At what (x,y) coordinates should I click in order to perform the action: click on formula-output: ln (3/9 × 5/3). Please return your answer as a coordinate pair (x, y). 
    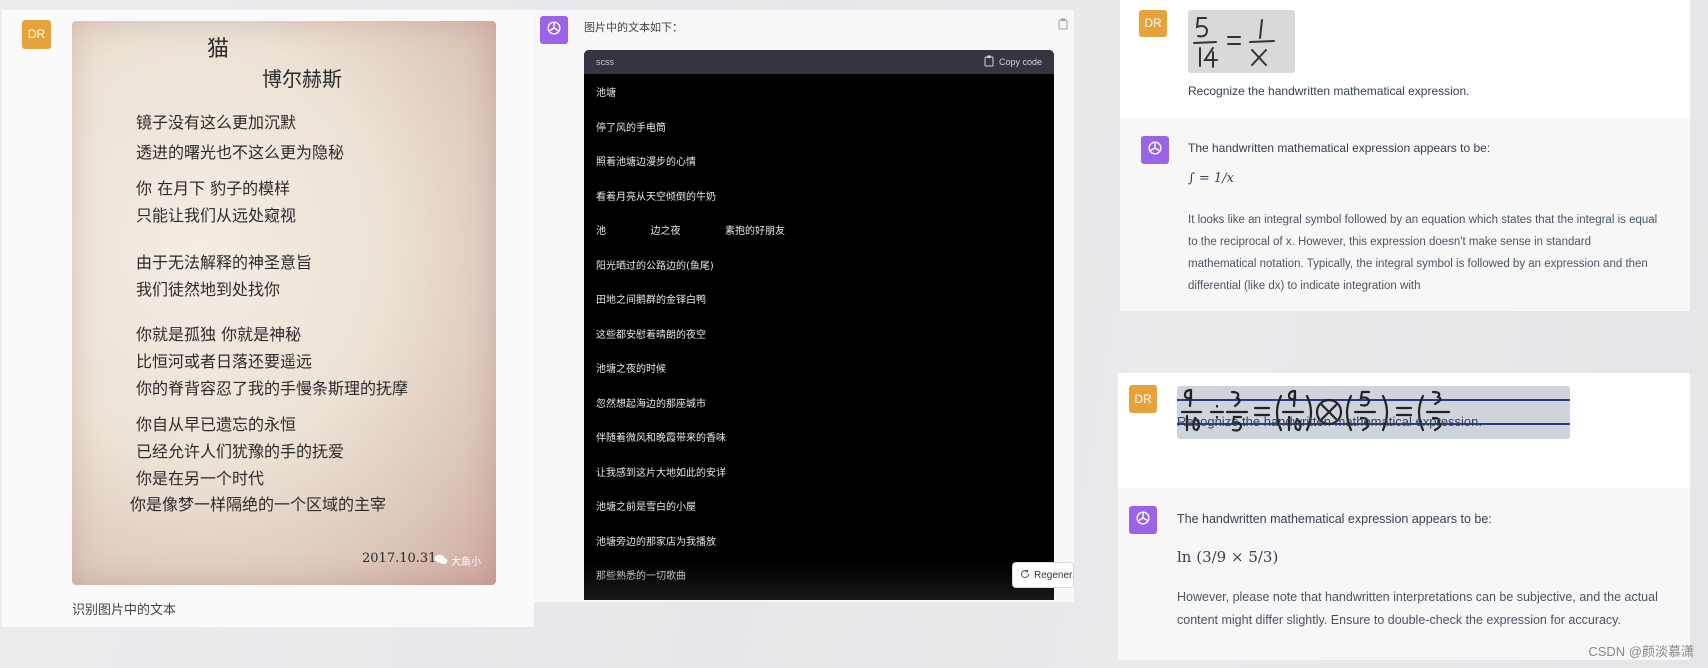
    Looking at the image, I should click on (1228, 557).